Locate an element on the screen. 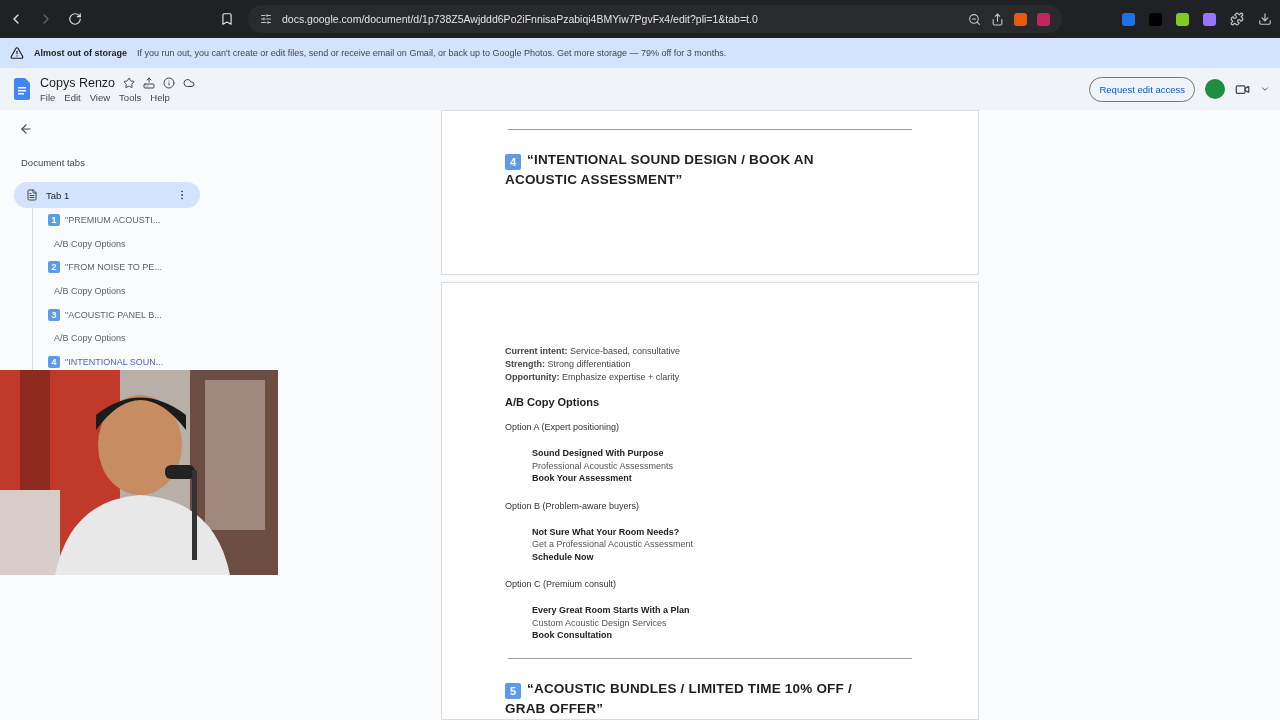 This screenshot has height=720, width=1280. cta-text: Schedule Now is located at coordinates (563, 556).